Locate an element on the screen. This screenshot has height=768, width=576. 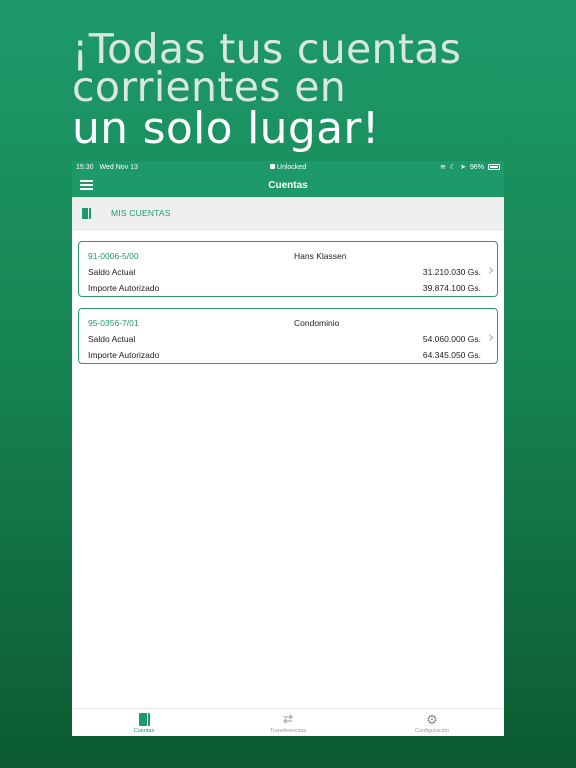
section-header: MIS CUENTAS is located at coordinates (288, 213).